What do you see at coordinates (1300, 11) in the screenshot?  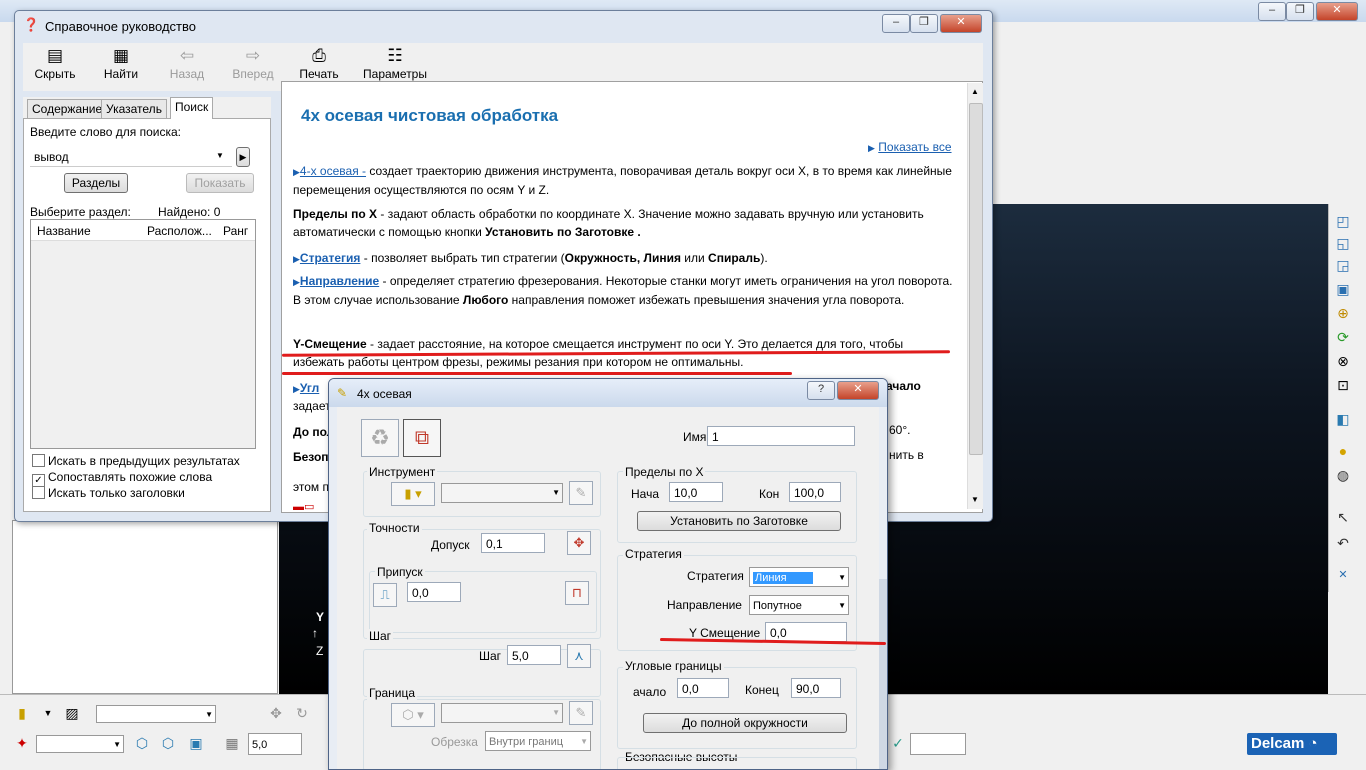 I see `app-maximize-button: ❐` at bounding box center [1300, 11].